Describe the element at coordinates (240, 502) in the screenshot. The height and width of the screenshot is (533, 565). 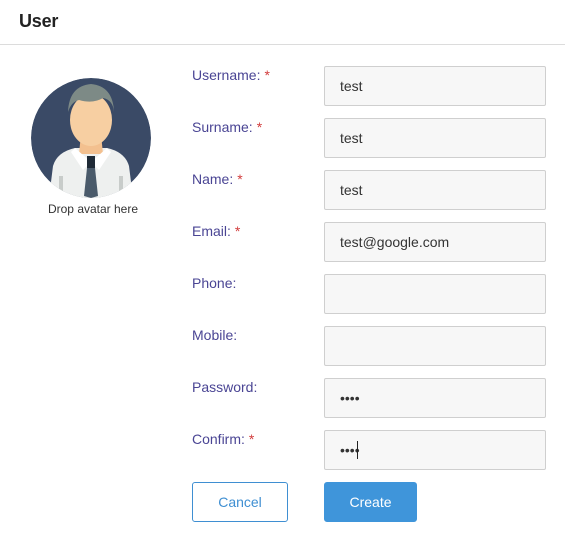
I see `cancel-button: Cancel` at that location.